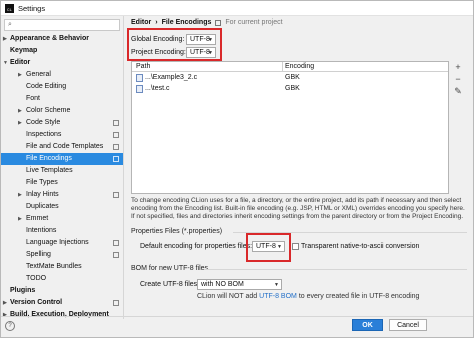  I want to click on project-encoding-select: UTF-8 ▼, so click(201, 52).